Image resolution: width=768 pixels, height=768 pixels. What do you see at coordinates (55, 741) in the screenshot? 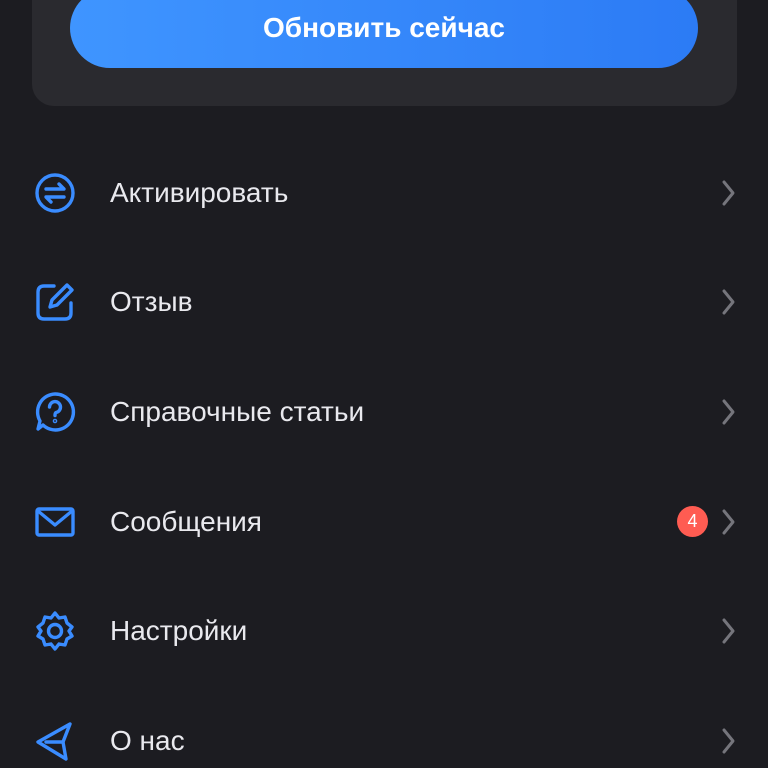
I see `send-icon` at bounding box center [55, 741].